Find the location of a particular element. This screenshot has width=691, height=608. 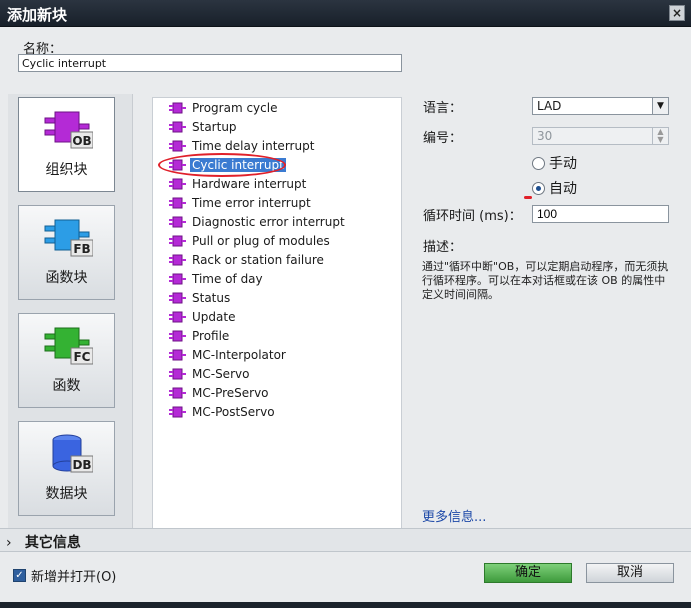

category-fc-label: 函数 is located at coordinates (66, 386).